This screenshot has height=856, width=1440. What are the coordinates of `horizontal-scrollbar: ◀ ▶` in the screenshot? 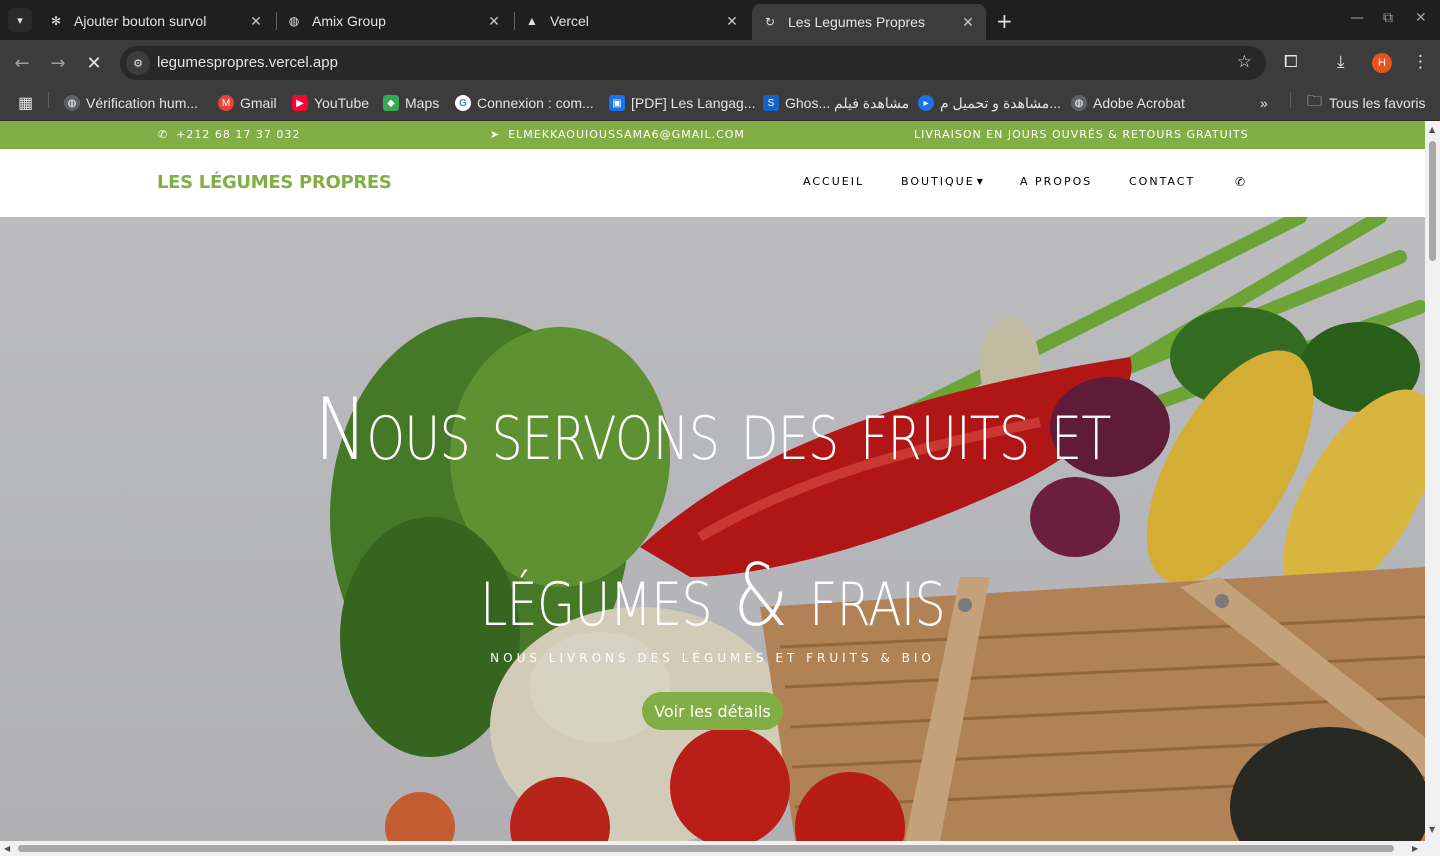 It's located at (720, 848).